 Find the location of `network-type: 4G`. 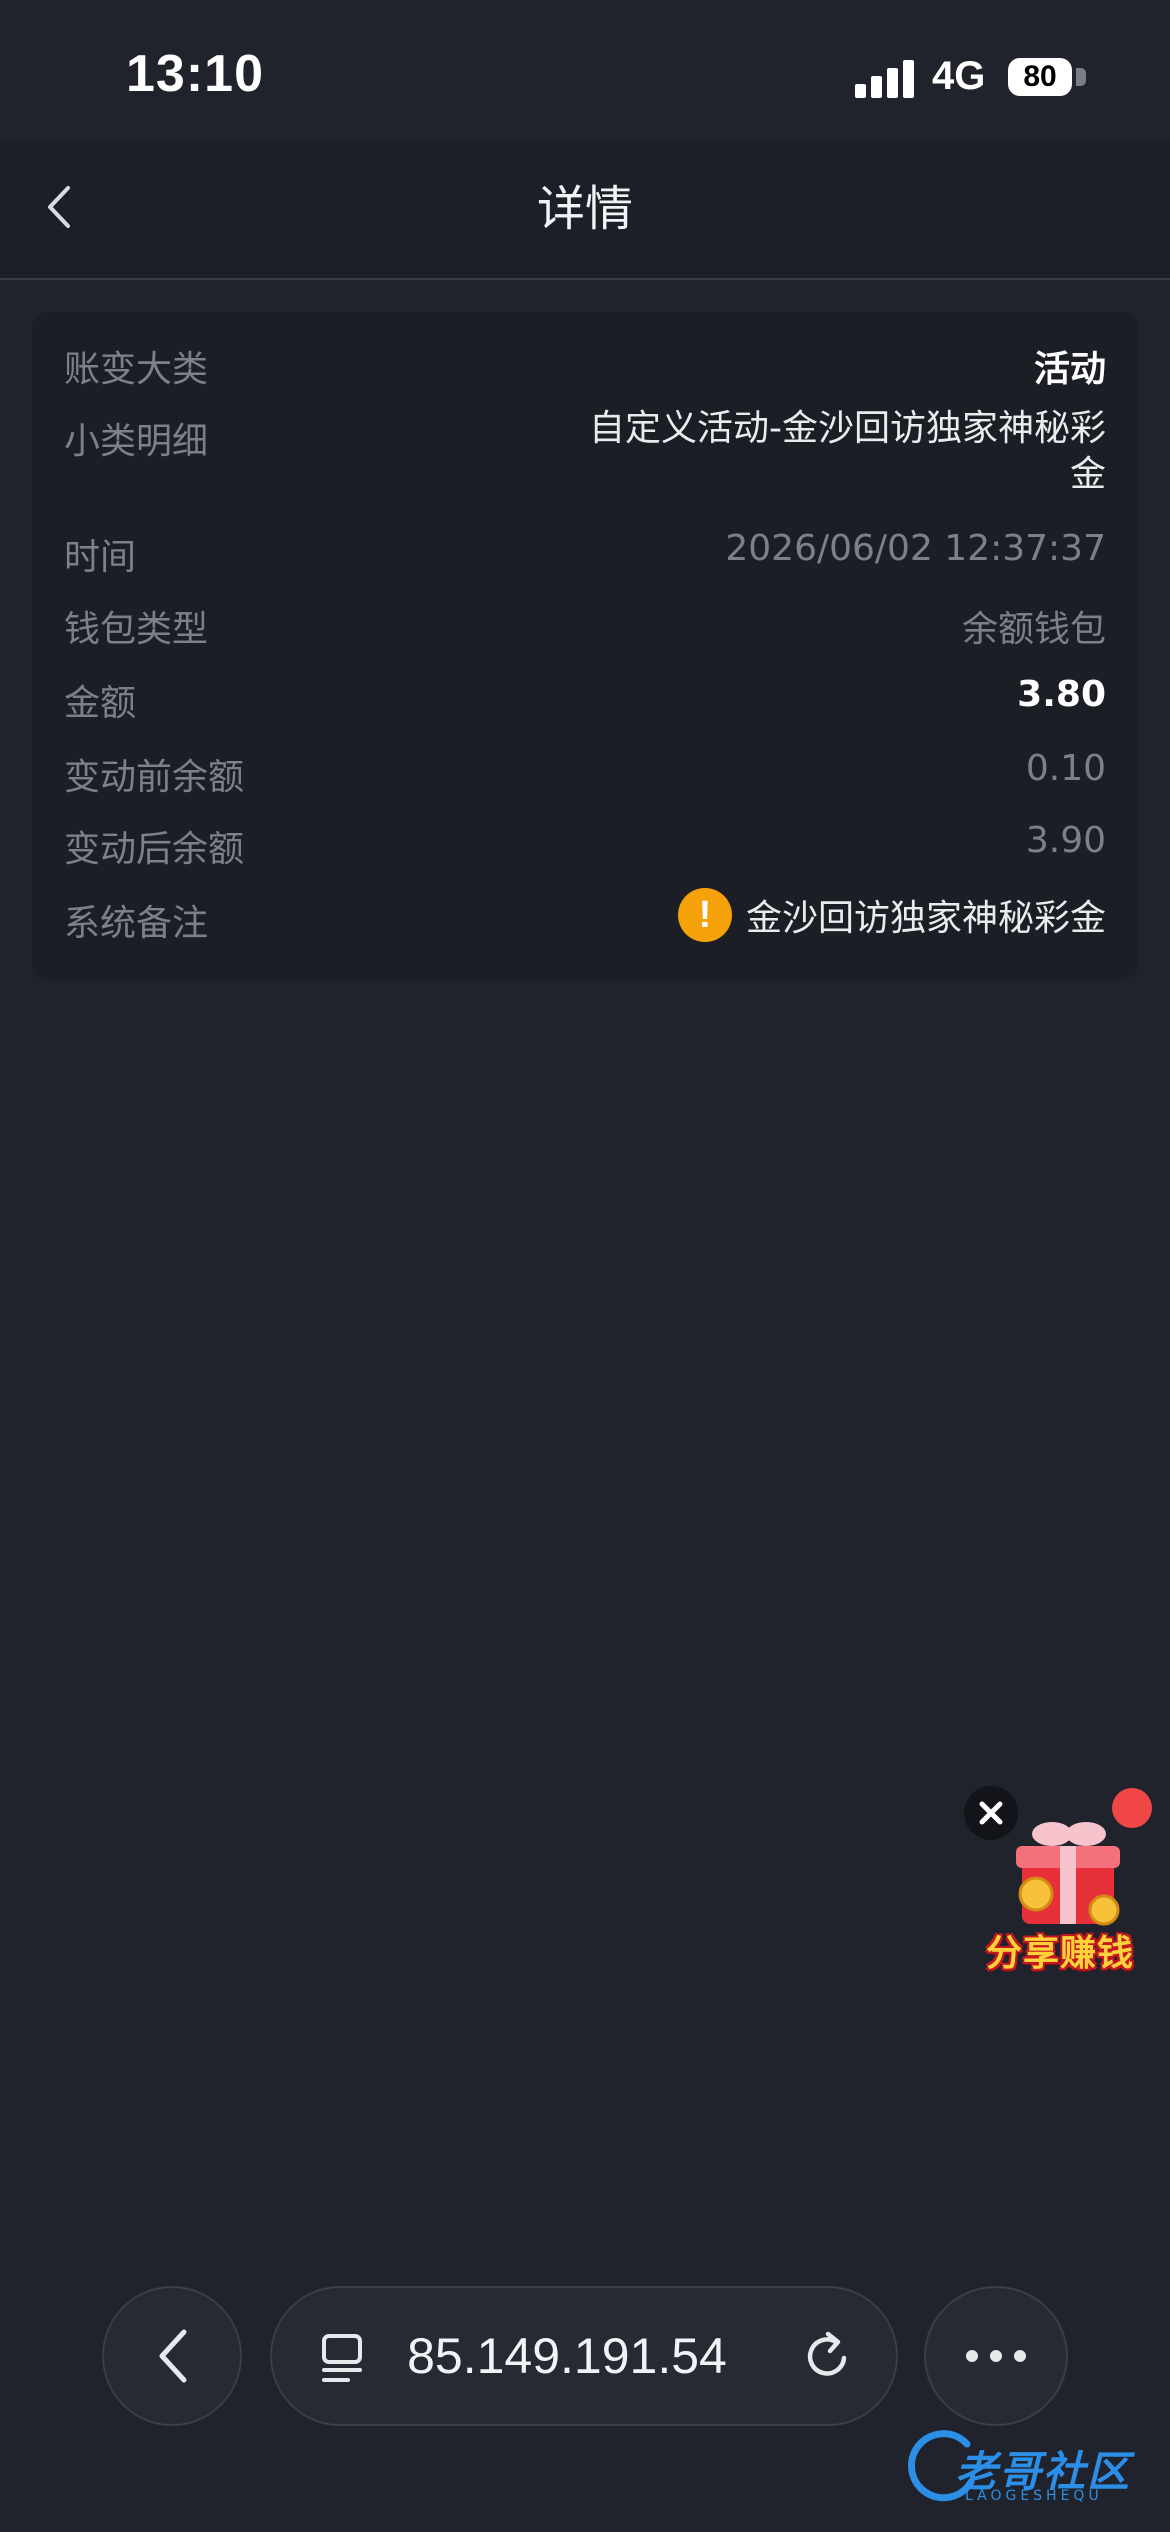

network-type: 4G is located at coordinates (959, 76).